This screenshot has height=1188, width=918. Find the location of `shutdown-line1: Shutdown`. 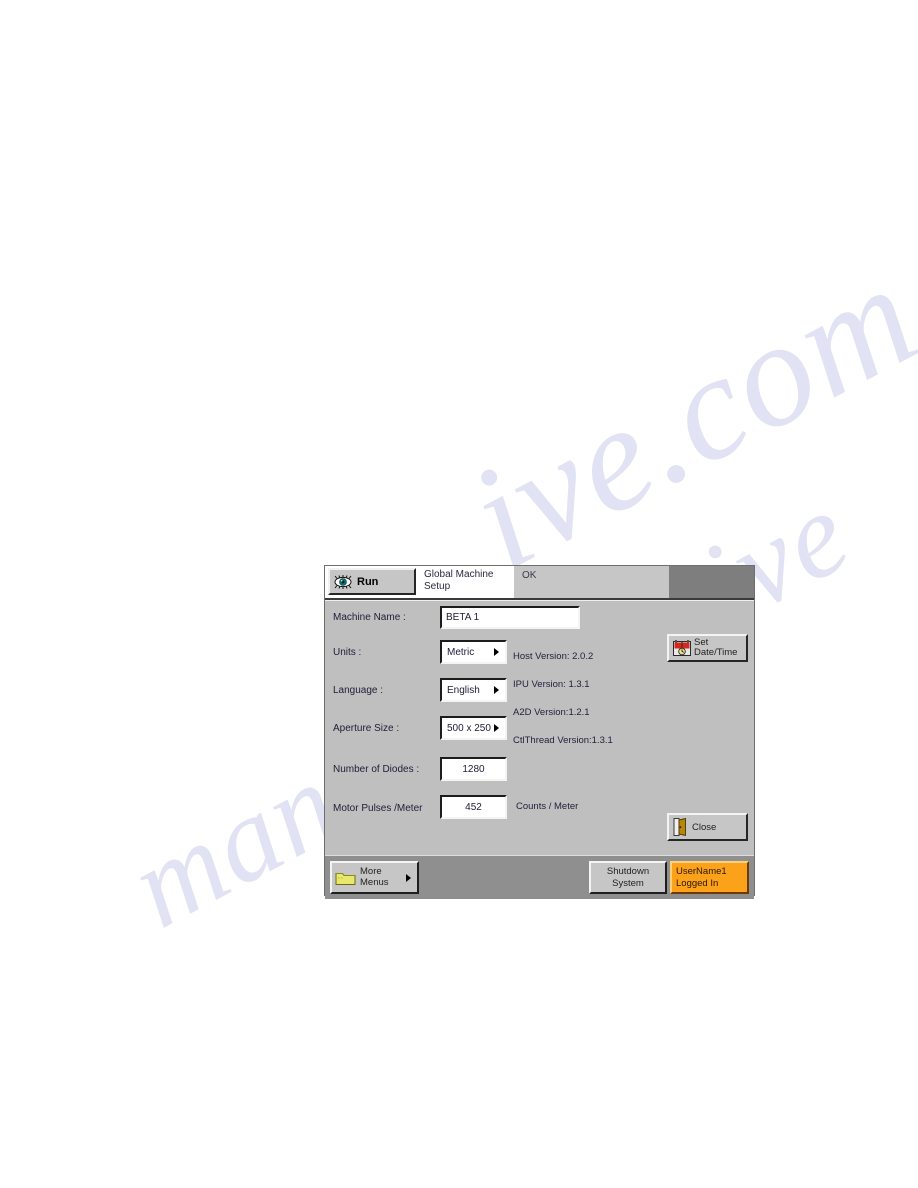

shutdown-line1: Shutdown is located at coordinates (628, 871).